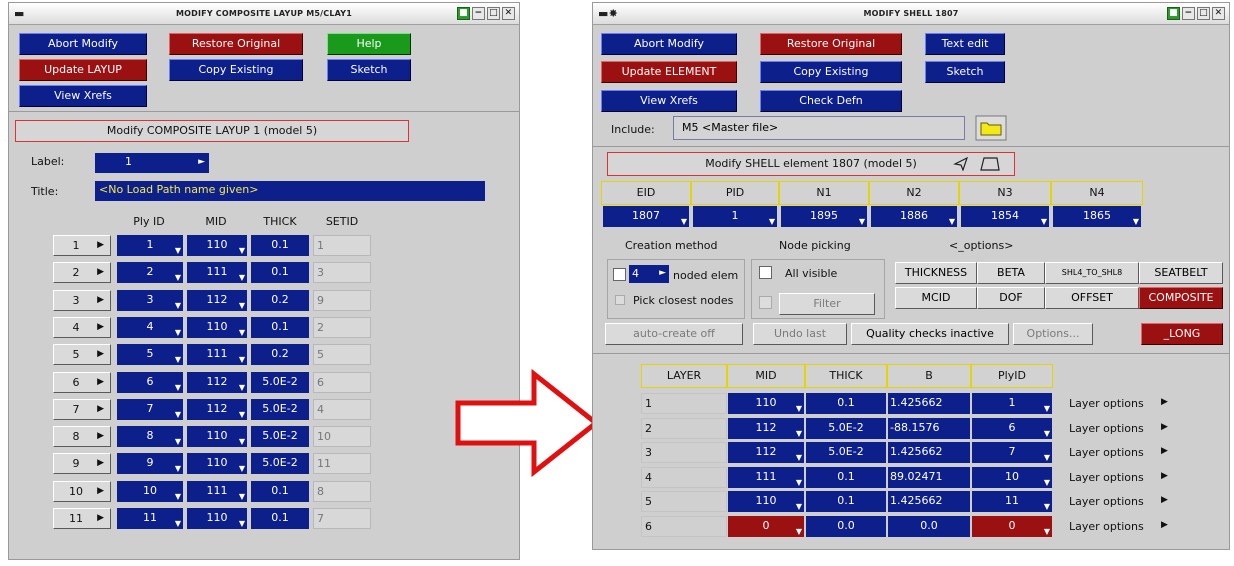  What do you see at coordinates (82, 327) in the screenshot?
I see `ply-row-button: 4 ▶` at bounding box center [82, 327].